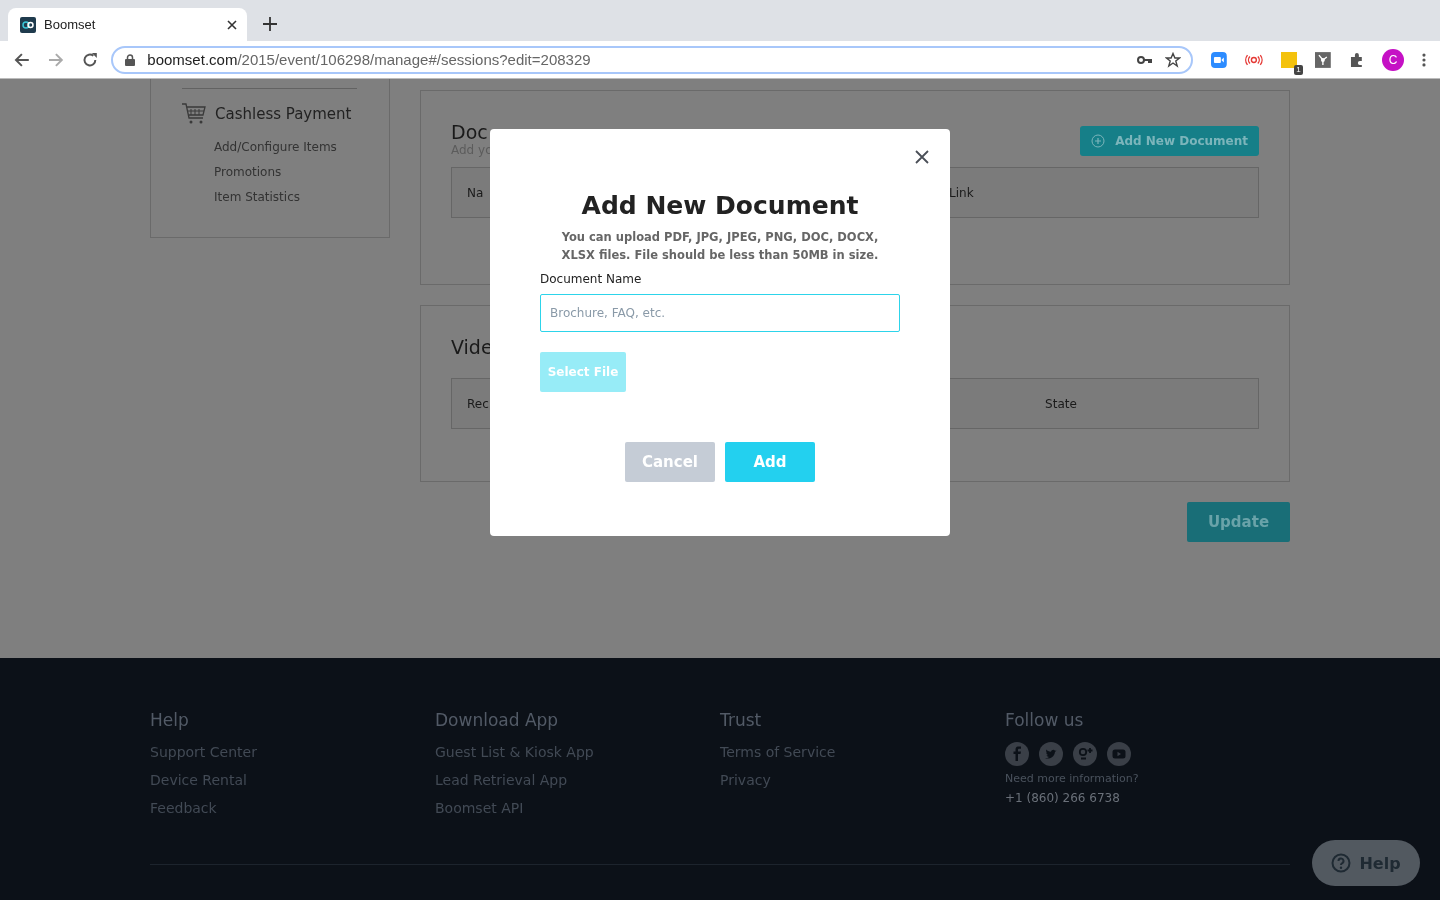 This screenshot has height=900, width=1440. Describe the element at coordinates (1322, 59) in the screenshot. I see `hub-icon` at that location.